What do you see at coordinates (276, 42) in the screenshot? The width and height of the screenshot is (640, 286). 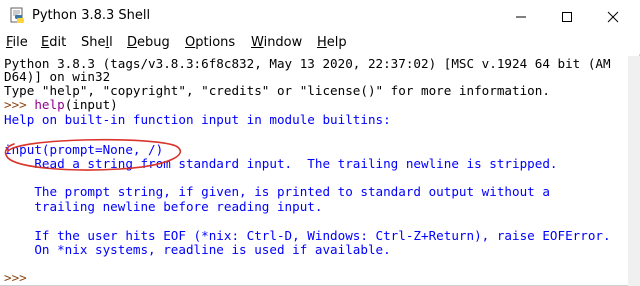 I see `menu-window: Window` at bounding box center [276, 42].